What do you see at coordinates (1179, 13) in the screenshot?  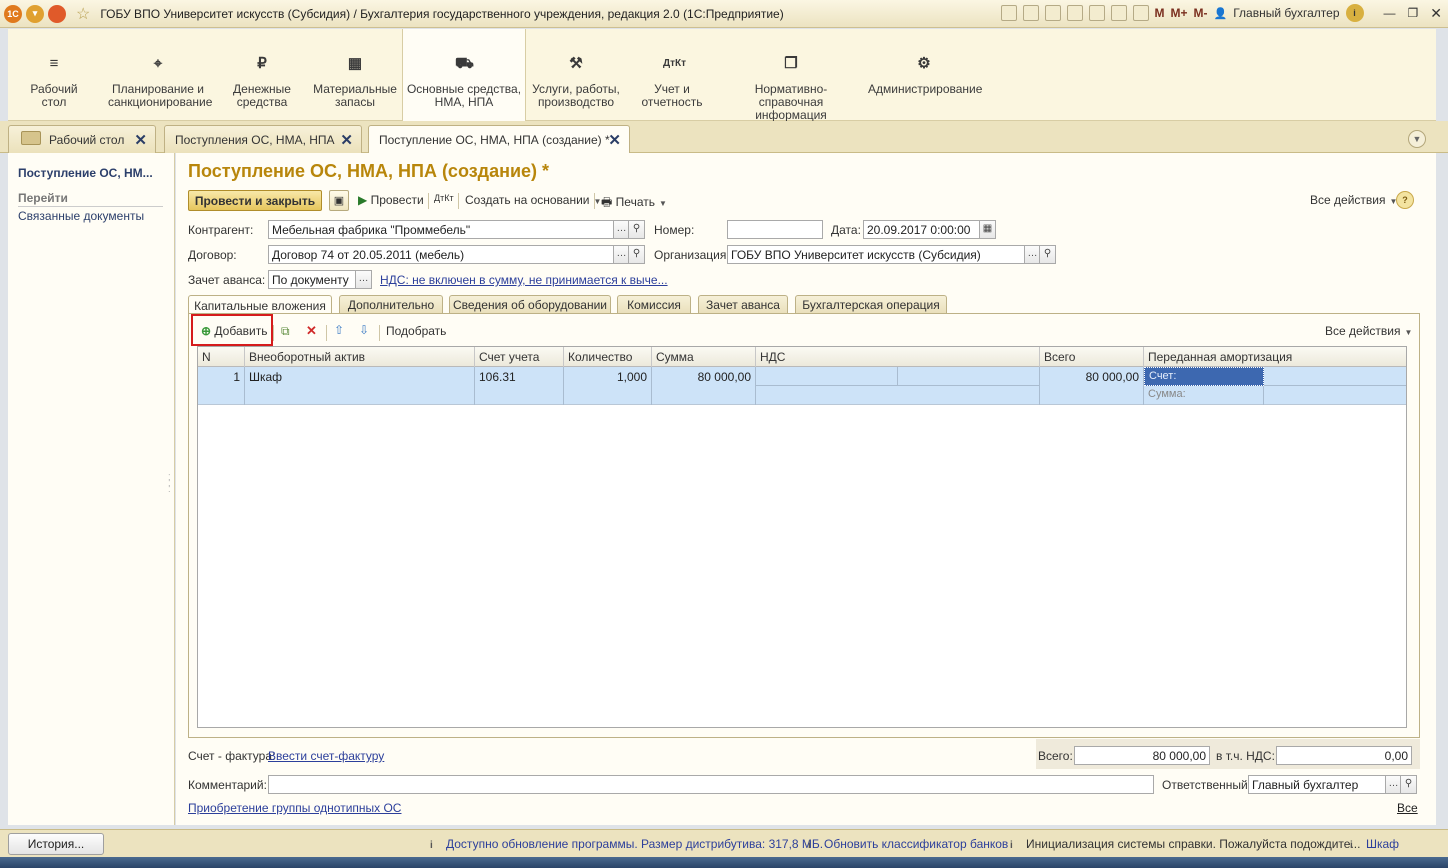 I see `memory-mplus-button: M+` at bounding box center [1179, 13].